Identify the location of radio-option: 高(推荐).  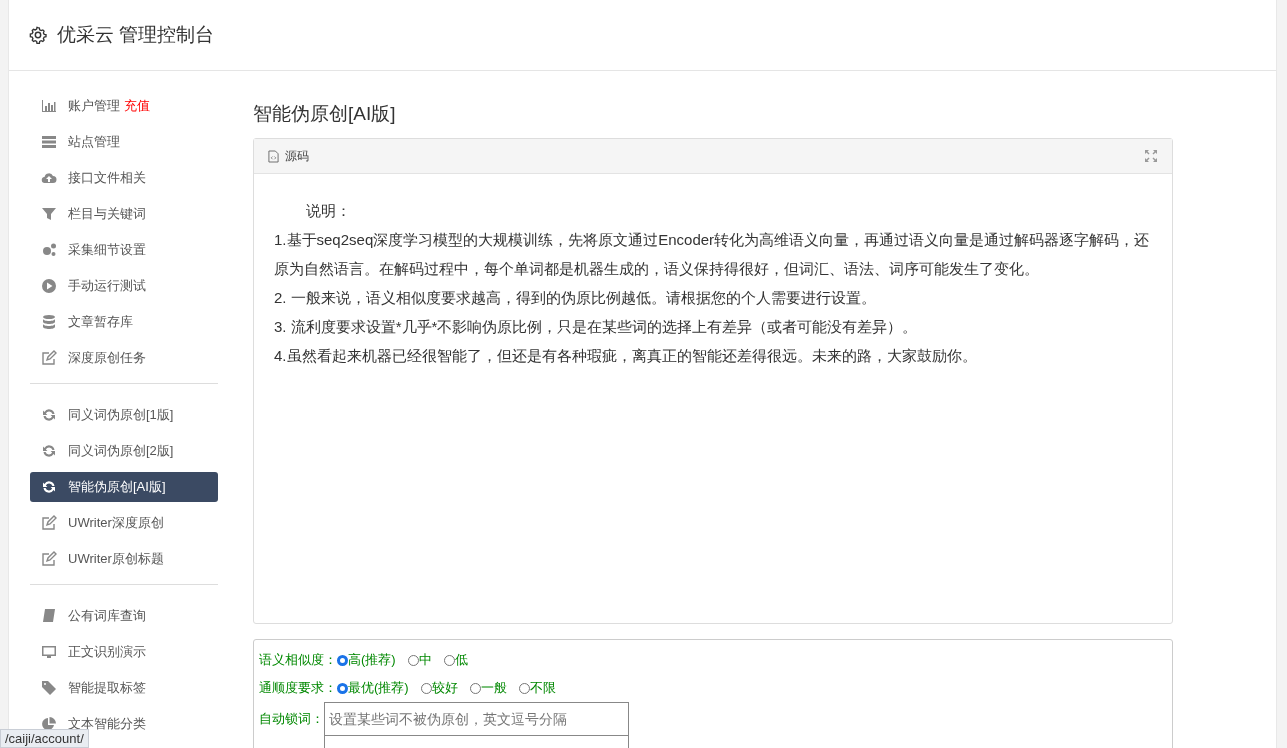
(366, 660).